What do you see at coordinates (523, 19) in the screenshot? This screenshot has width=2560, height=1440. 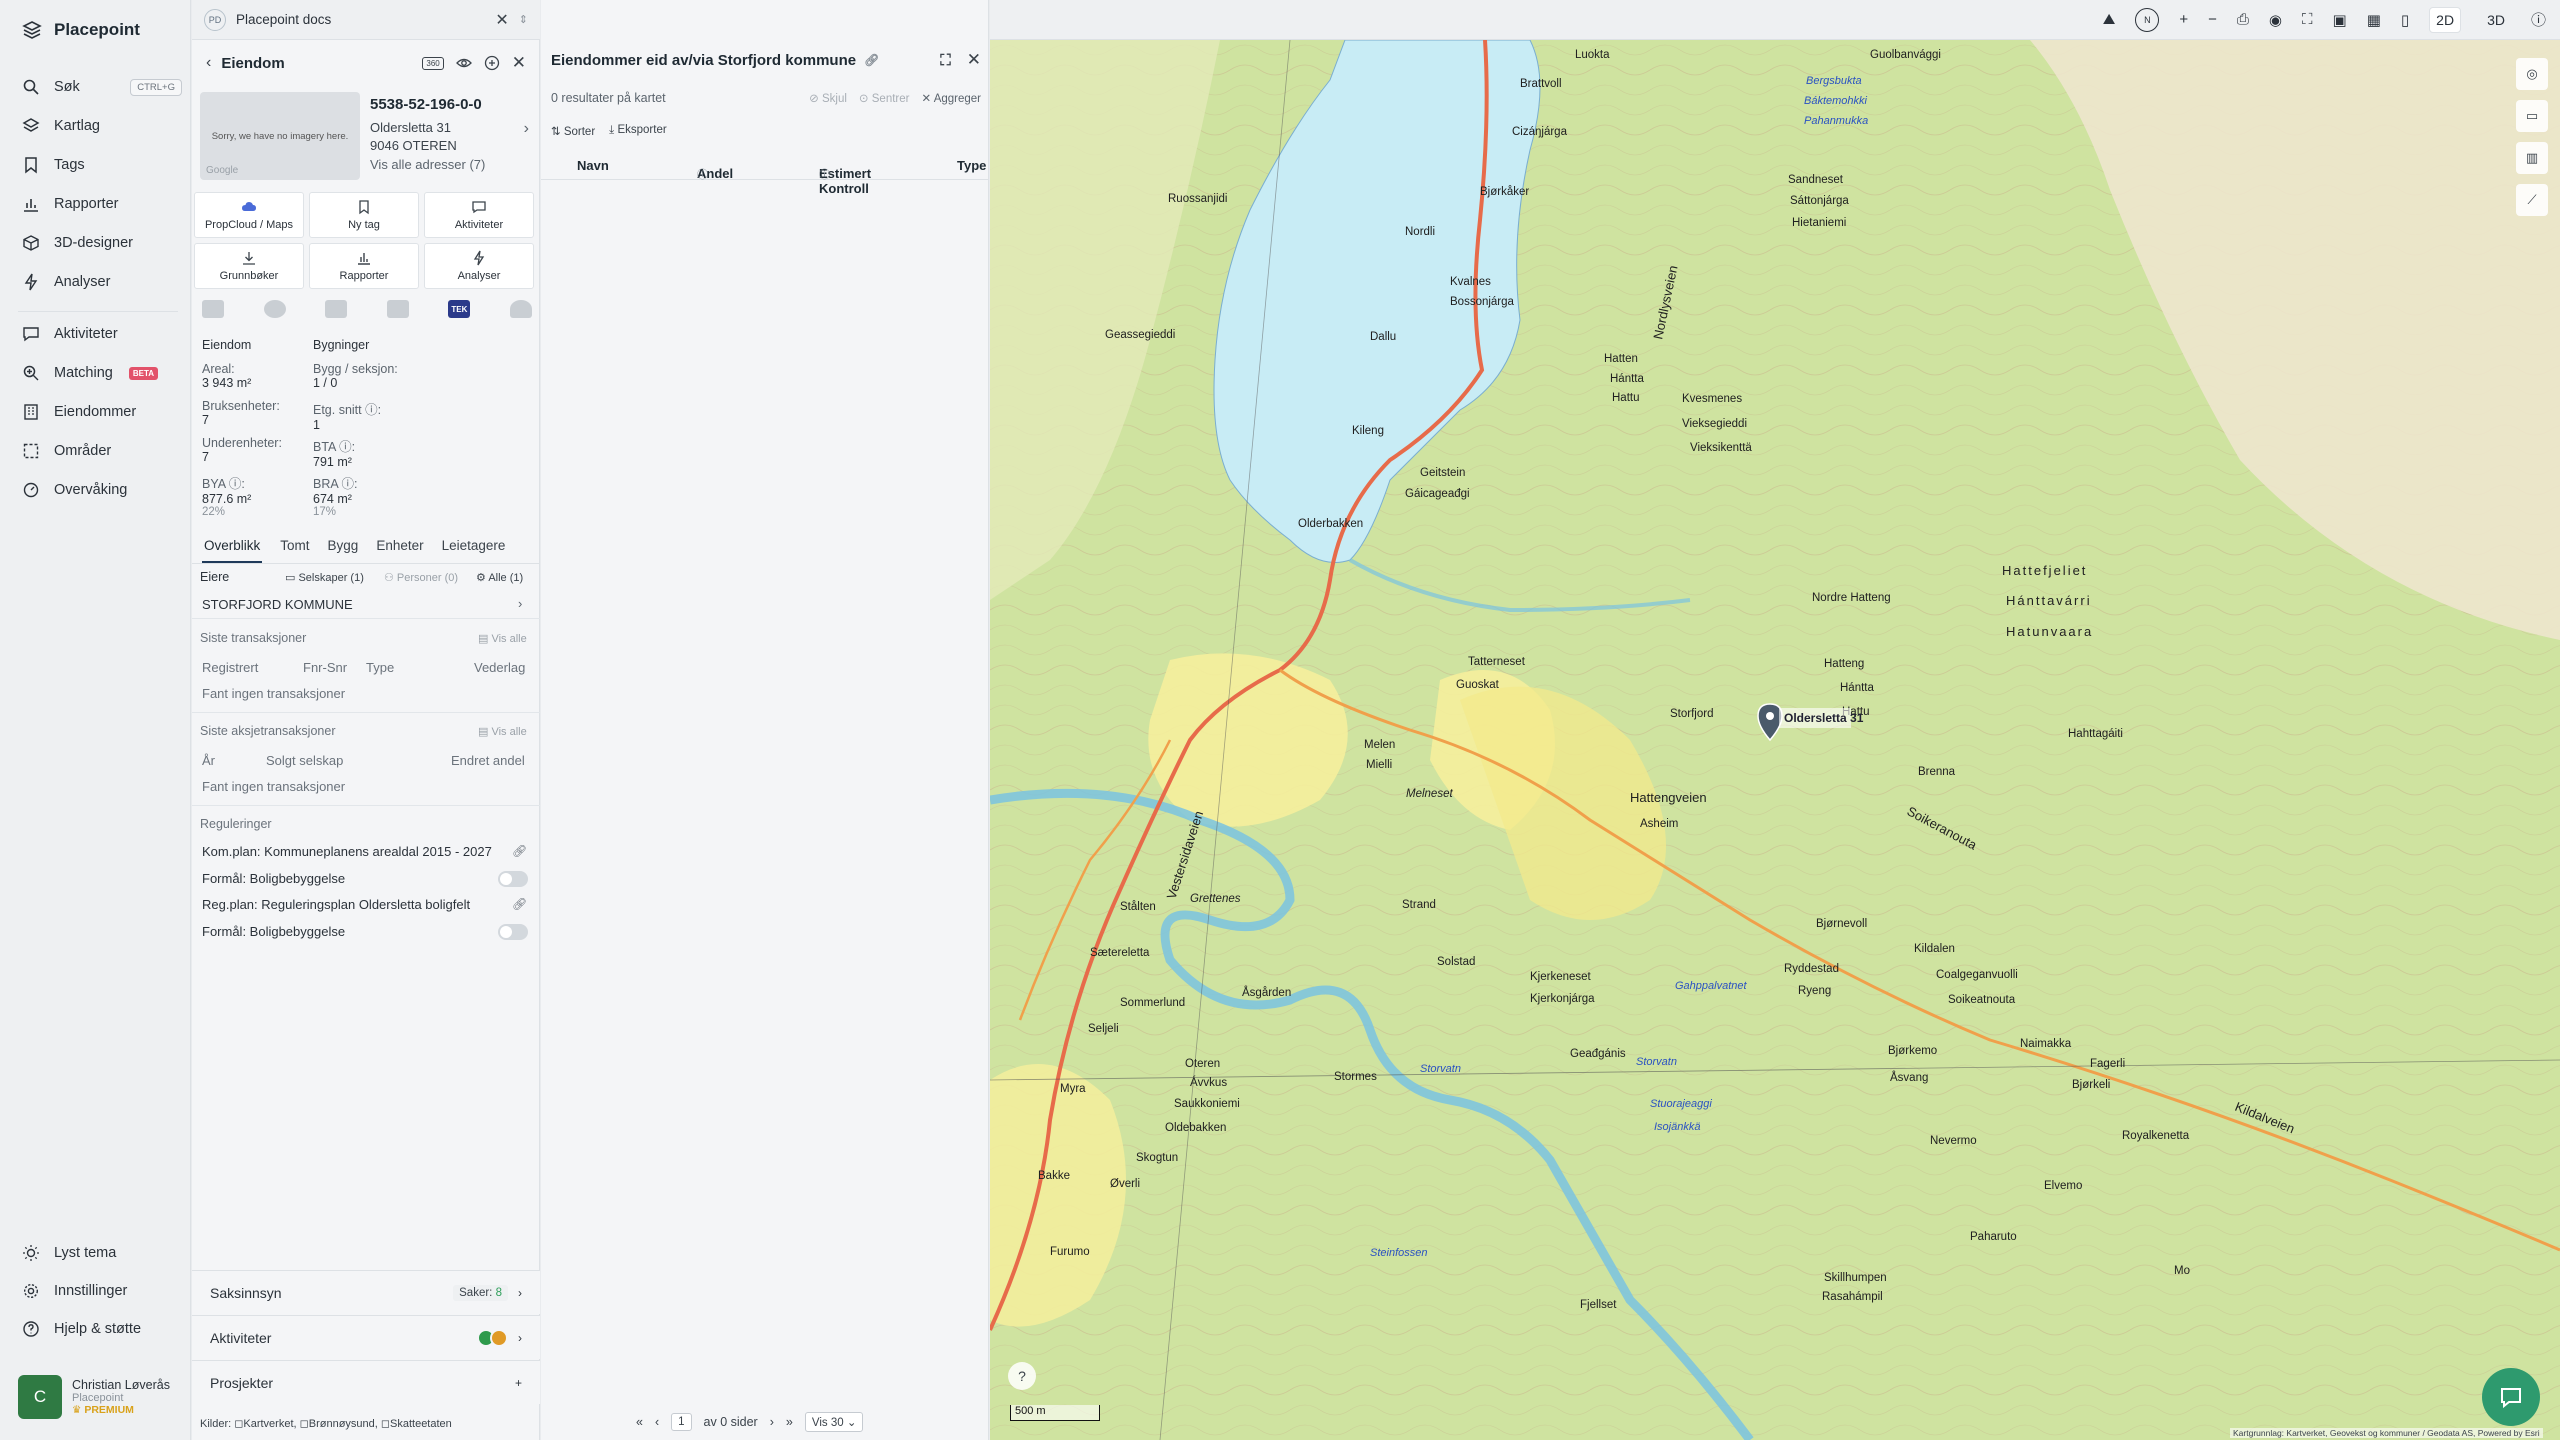 I see `chevron-updown-icon: ⇕` at bounding box center [523, 19].